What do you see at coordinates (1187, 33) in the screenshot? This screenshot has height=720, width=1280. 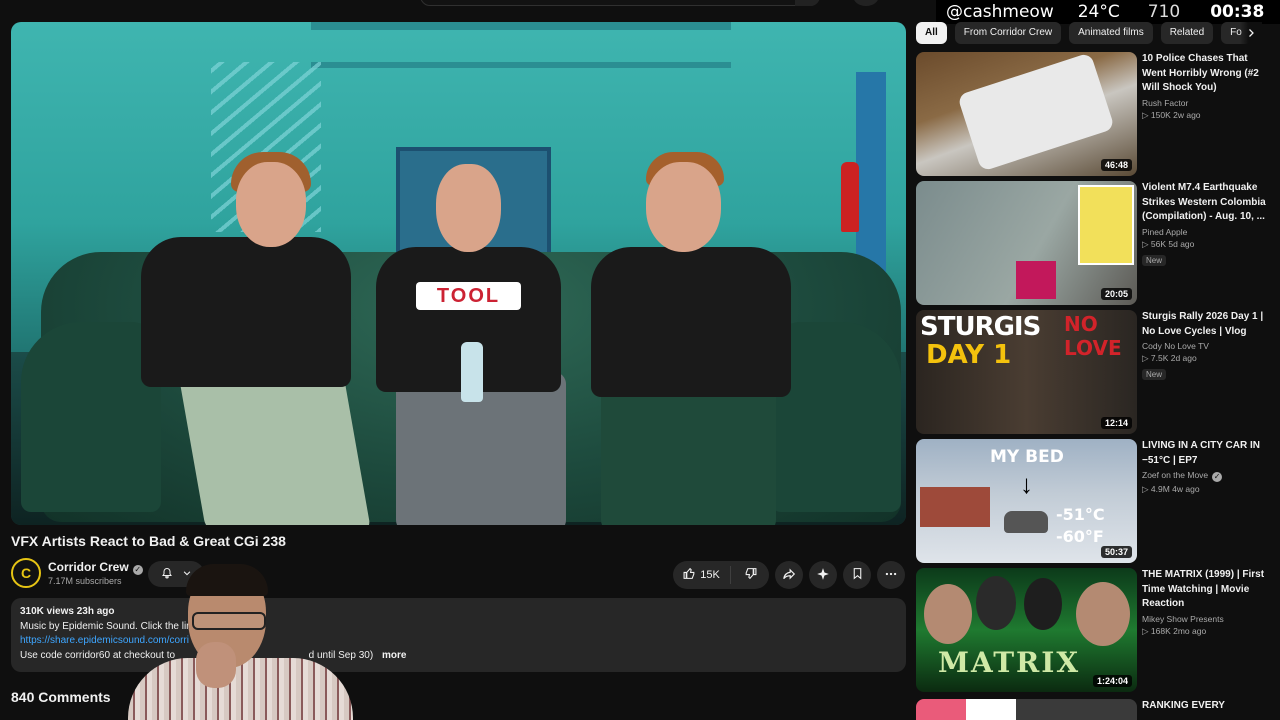 I see `chip-related: Related` at bounding box center [1187, 33].